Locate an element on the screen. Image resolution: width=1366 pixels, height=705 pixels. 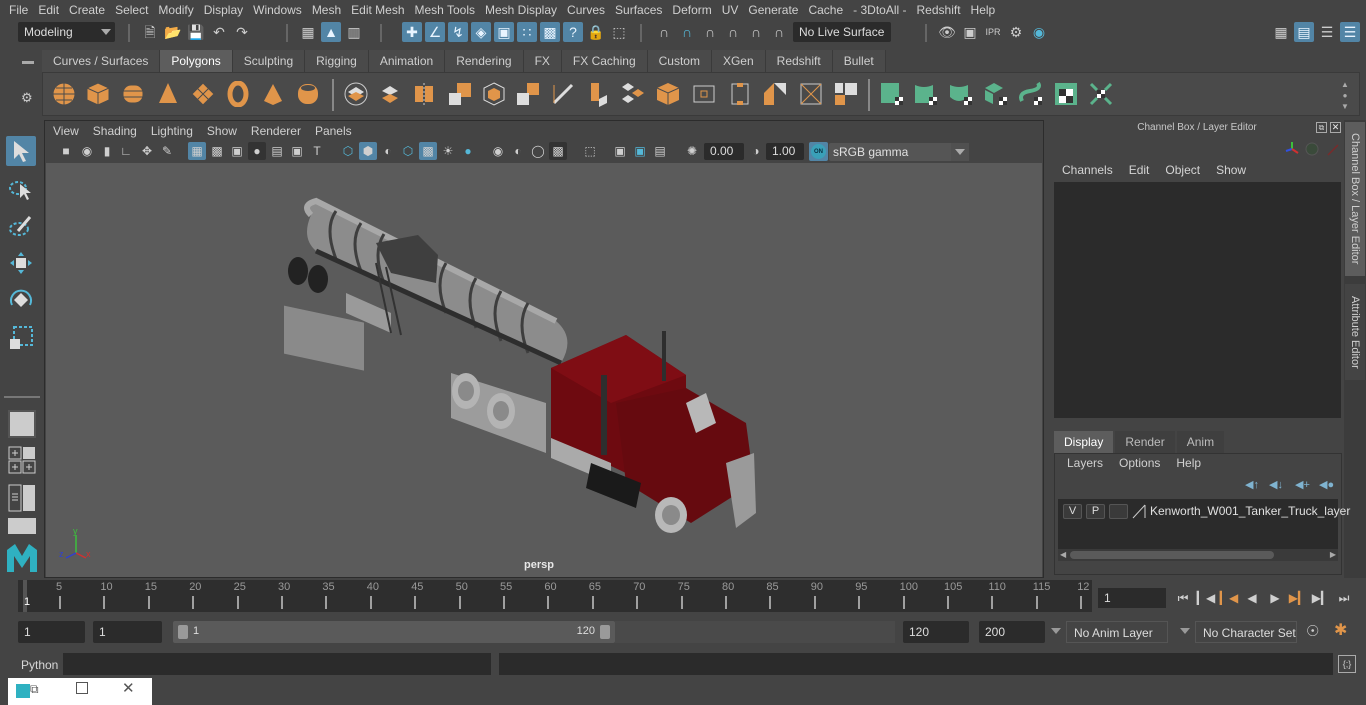
viewport-menu-lighting: Lighting is located at coordinates (176, 131).